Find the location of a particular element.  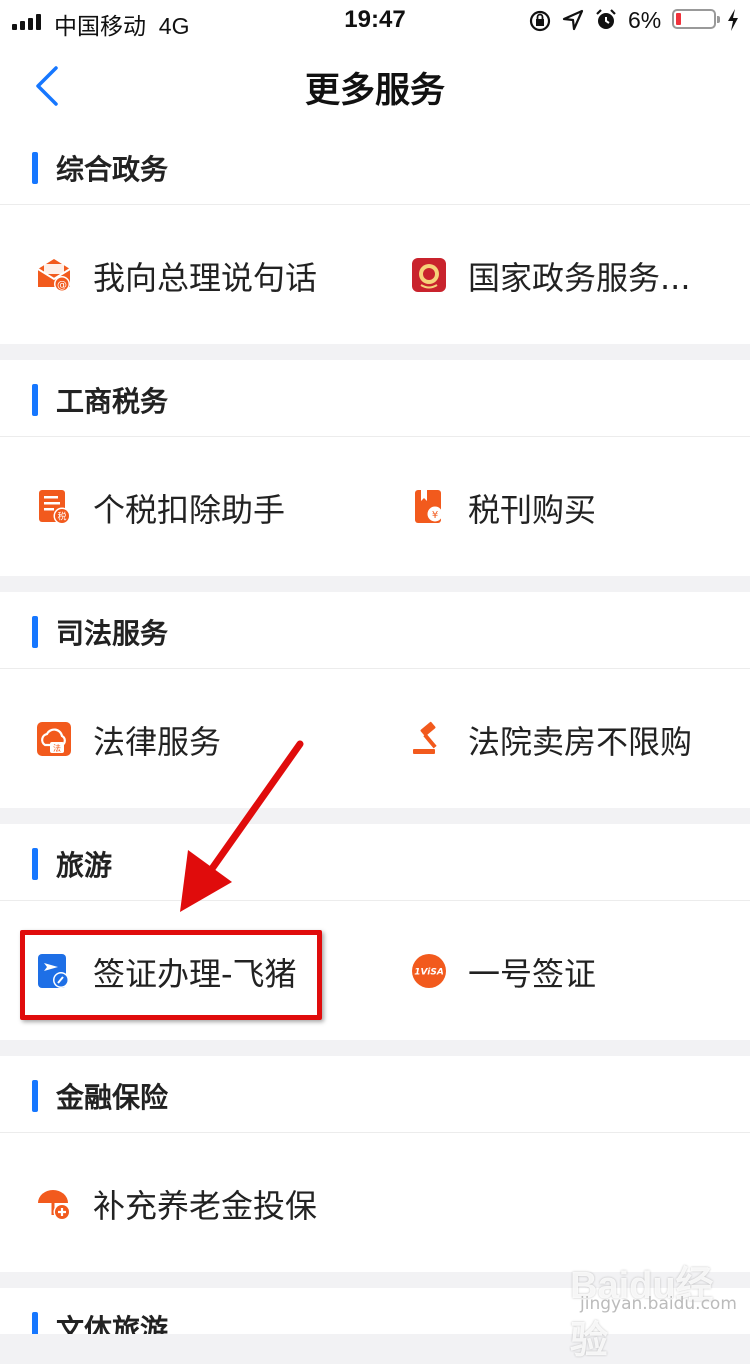

service-label: 法院卖房不限购 is located at coordinates (580, 742).